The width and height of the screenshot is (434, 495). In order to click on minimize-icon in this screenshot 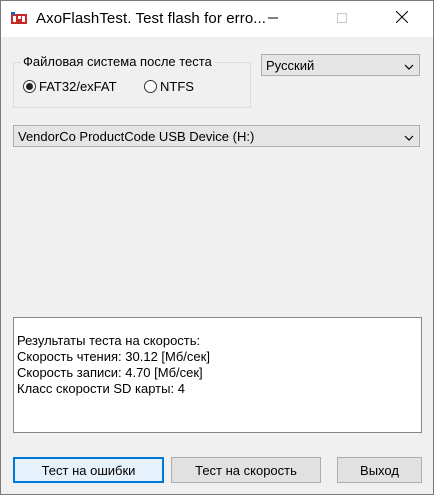, I will do `click(273, 19)`.